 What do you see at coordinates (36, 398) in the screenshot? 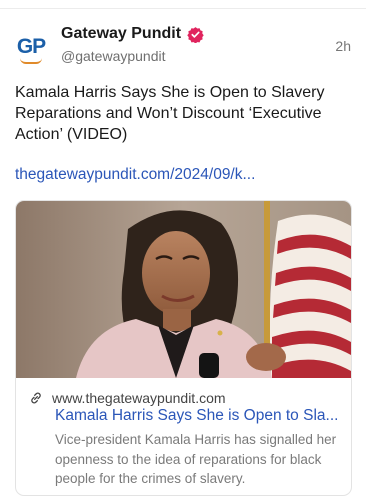
I see `link-icon` at bounding box center [36, 398].